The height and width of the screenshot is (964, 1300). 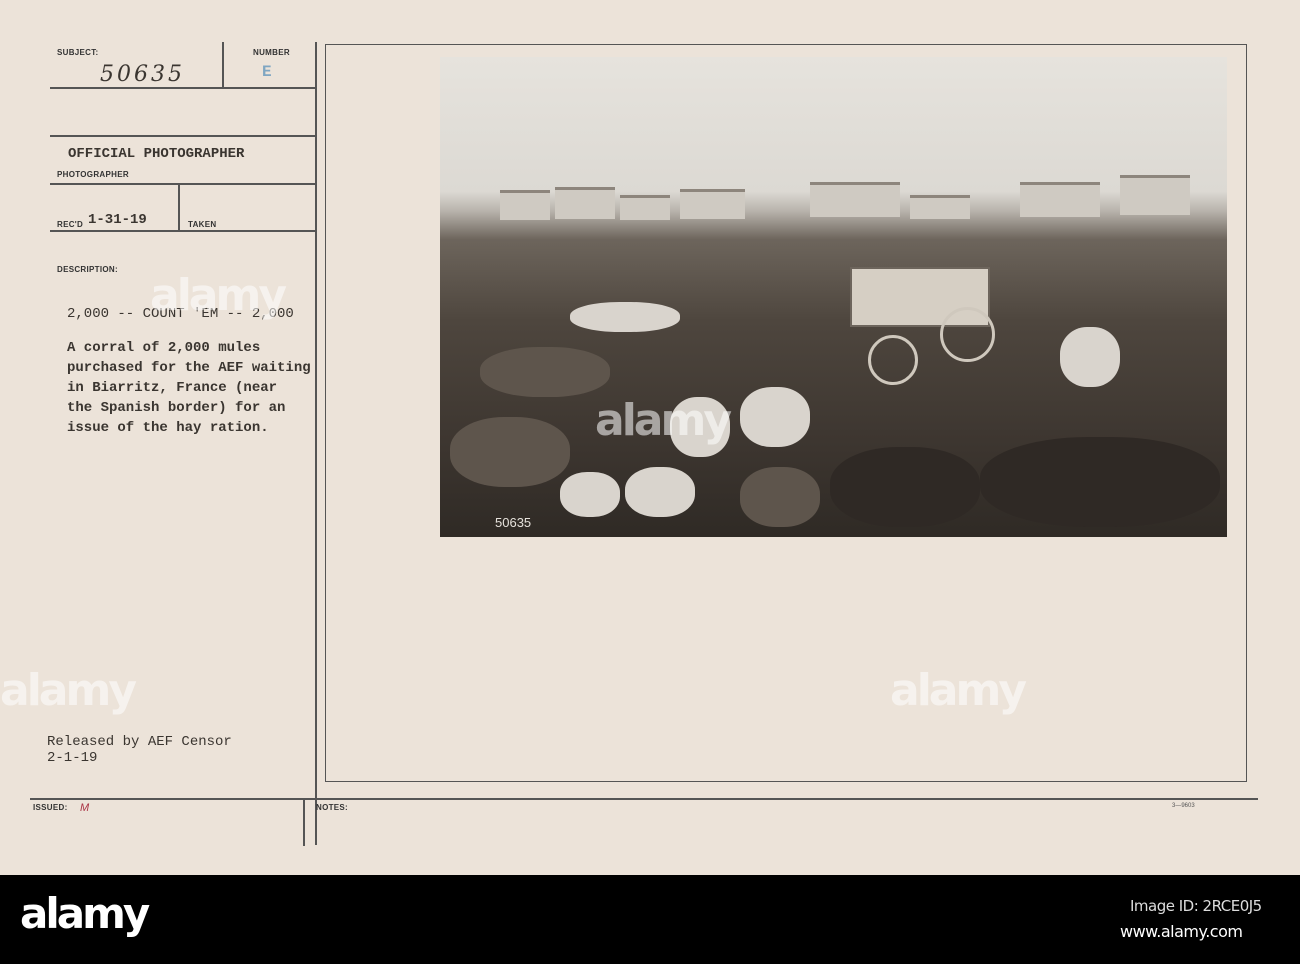 What do you see at coordinates (142, 74) in the screenshot?
I see `subject-number: 50635` at bounding box center [142, 74].